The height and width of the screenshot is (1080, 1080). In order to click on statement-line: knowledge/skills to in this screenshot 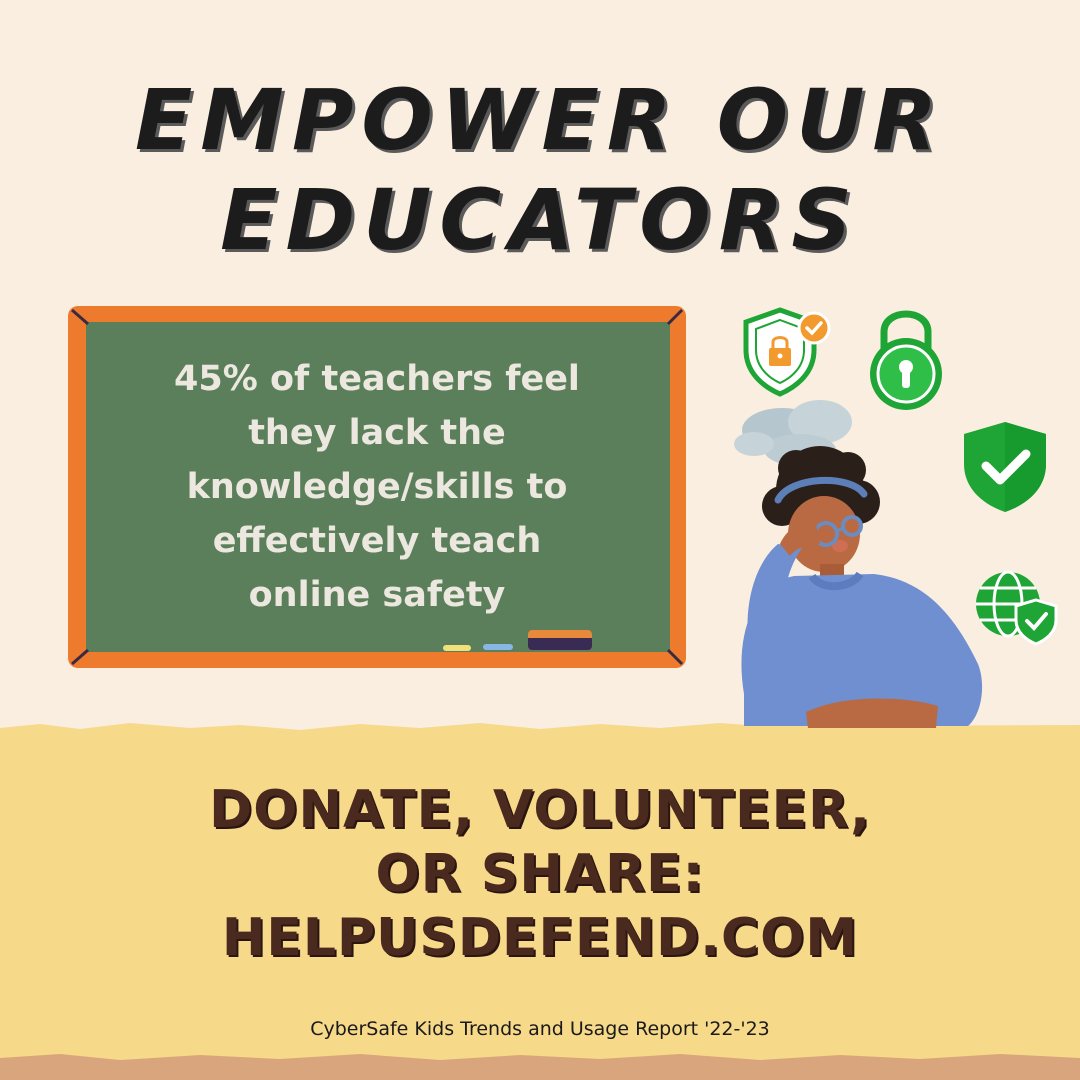, I will do `click(377, 487)`.